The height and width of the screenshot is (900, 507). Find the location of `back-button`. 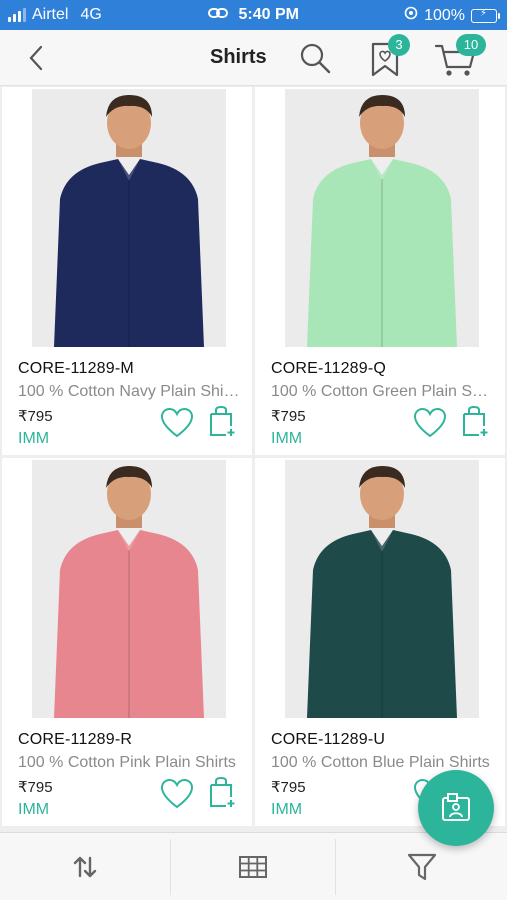

back-button is located at coordinates (36, 58).